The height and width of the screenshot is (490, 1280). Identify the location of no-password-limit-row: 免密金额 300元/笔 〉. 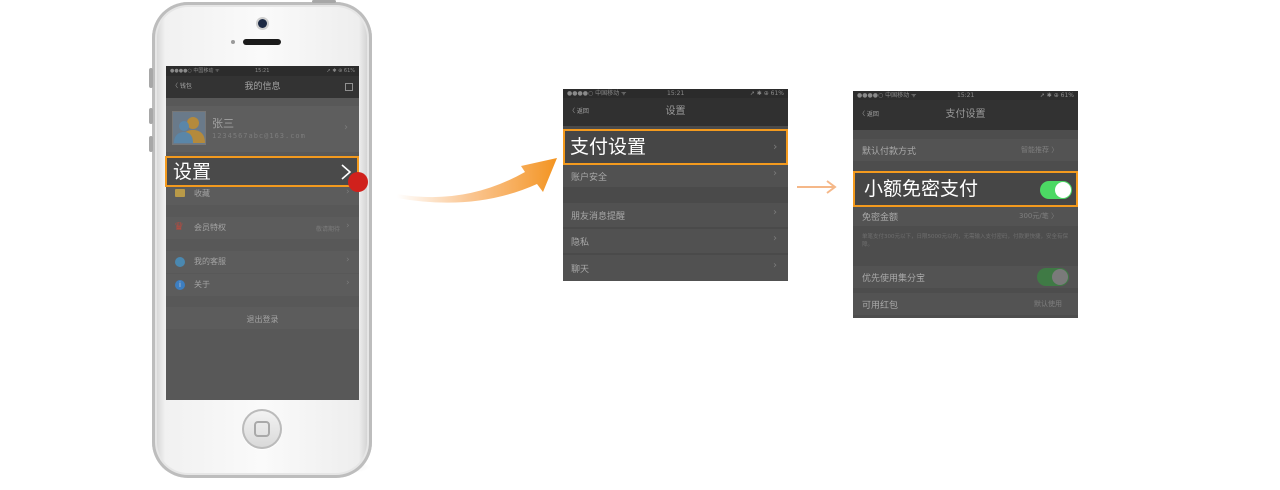
(965, 216).